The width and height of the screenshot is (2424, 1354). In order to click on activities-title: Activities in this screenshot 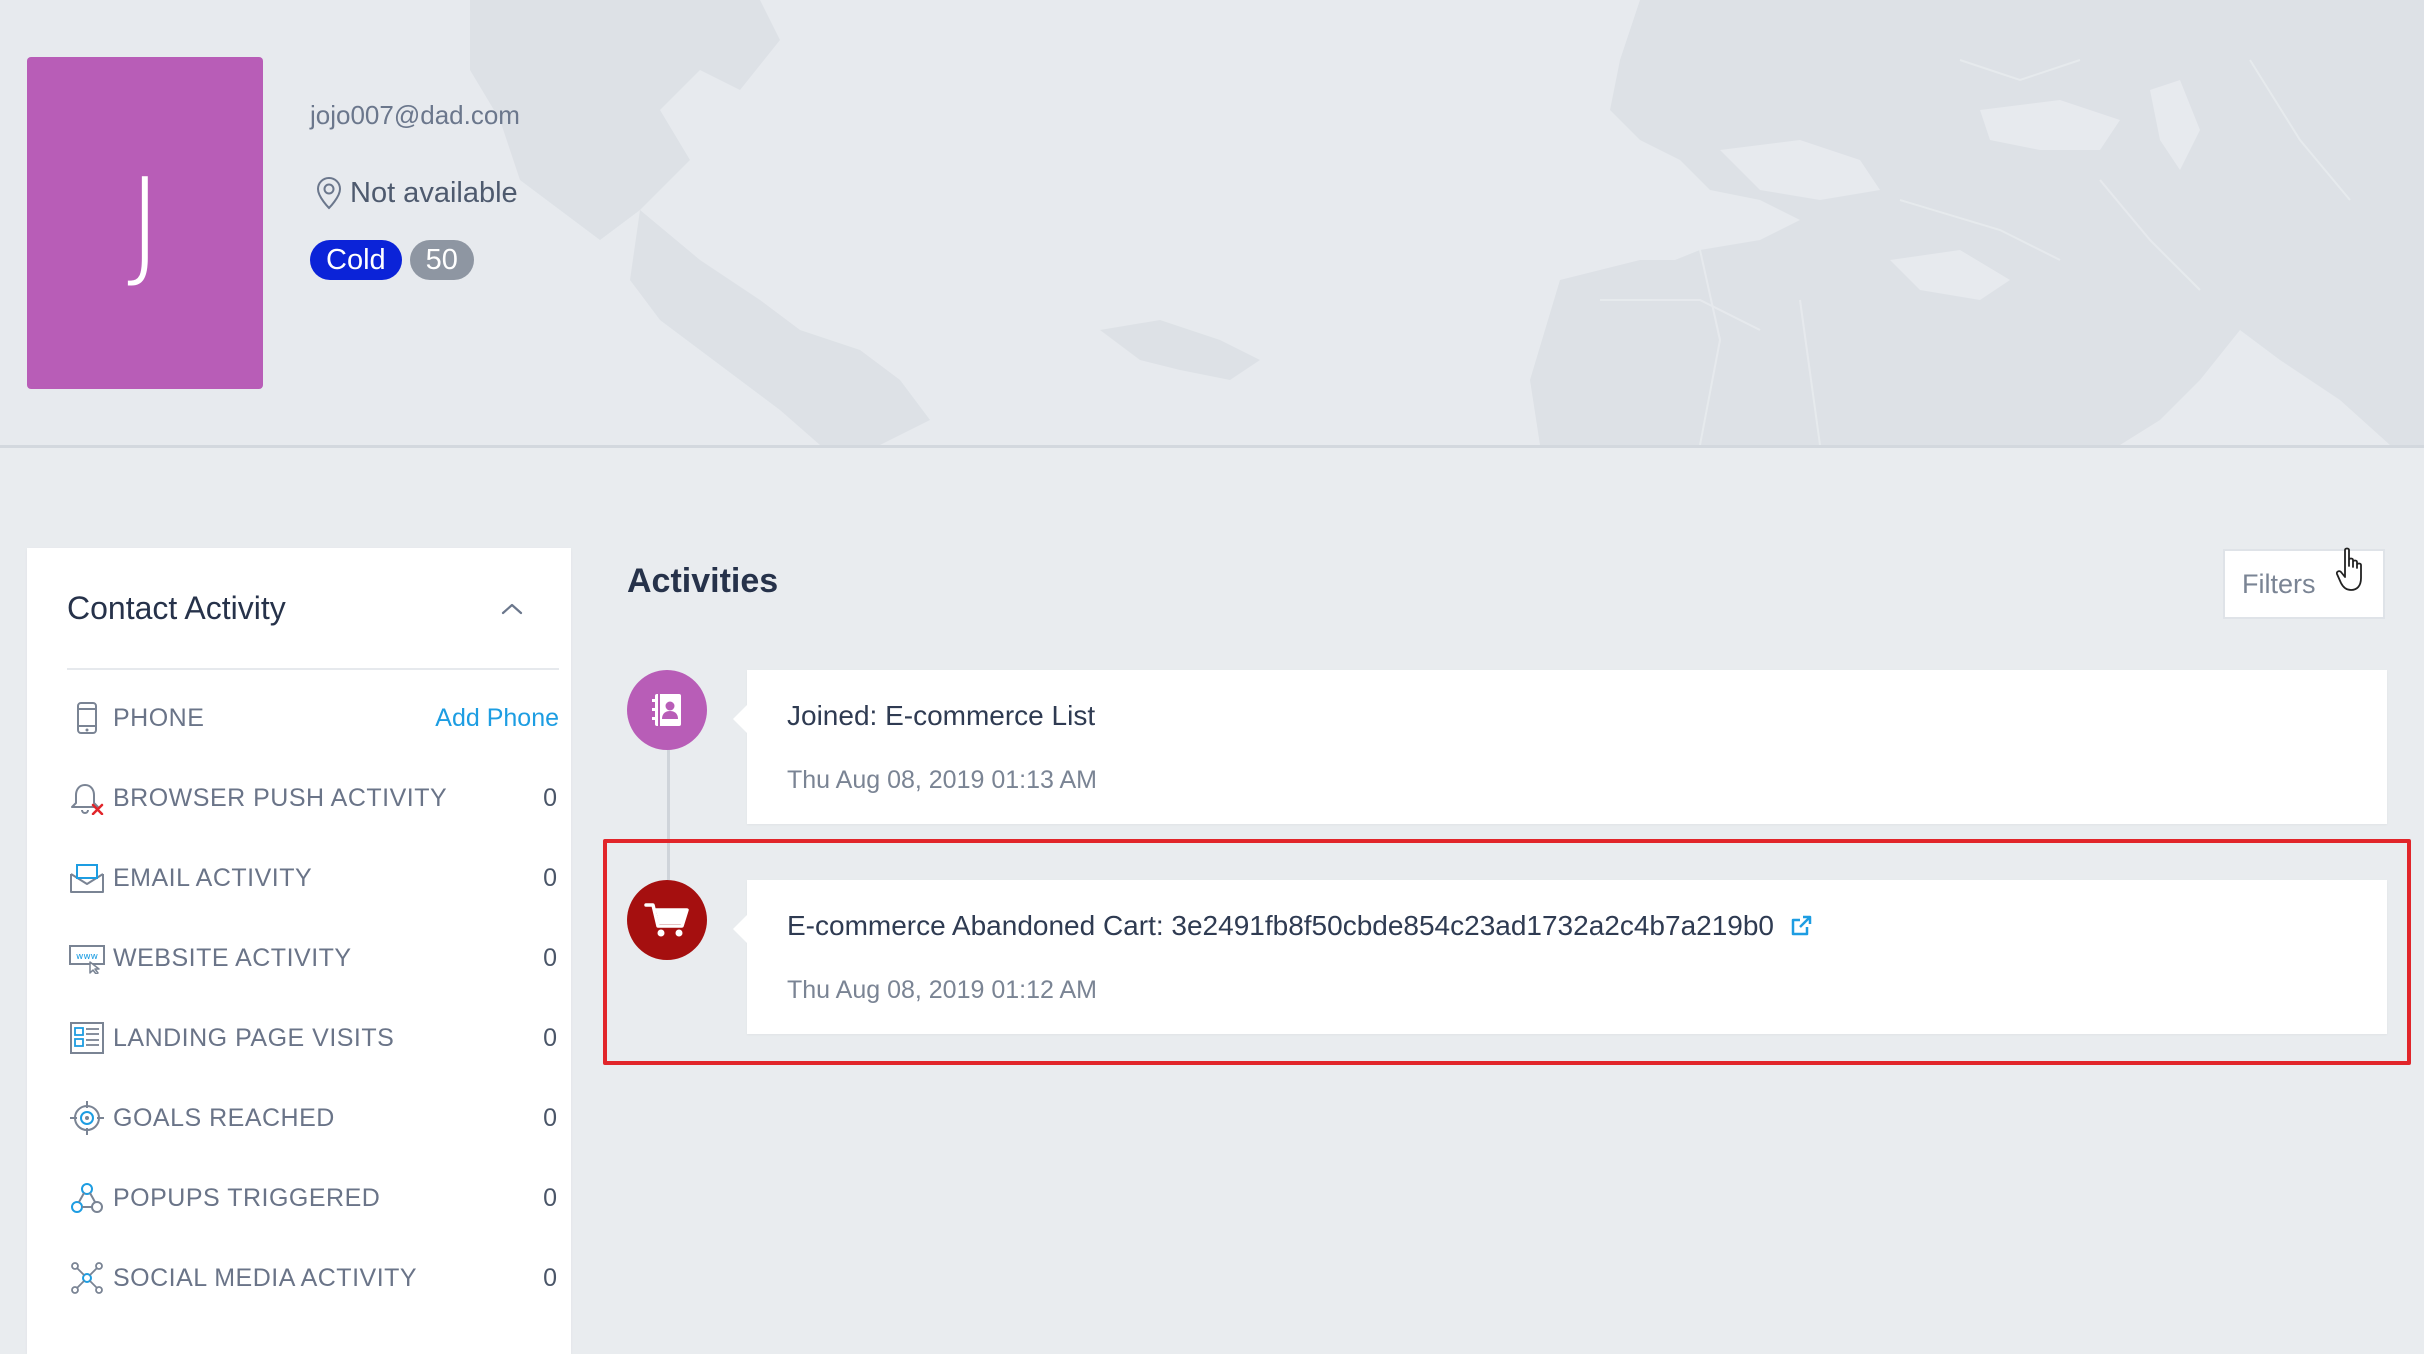, I will do `click(703, 581)`.